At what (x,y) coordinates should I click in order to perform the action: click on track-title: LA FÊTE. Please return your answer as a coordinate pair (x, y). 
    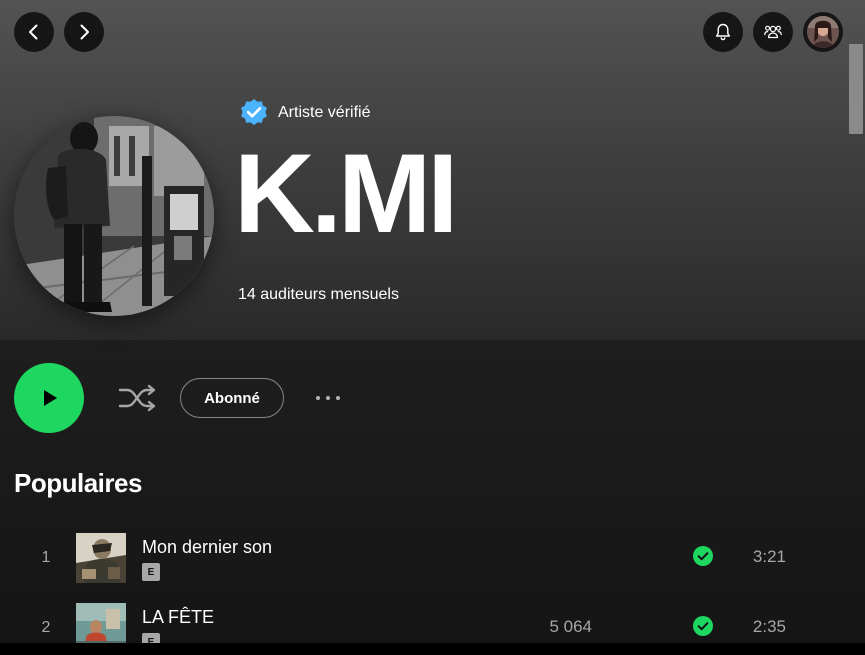
    Looking at the image, I should click on (178, 617).